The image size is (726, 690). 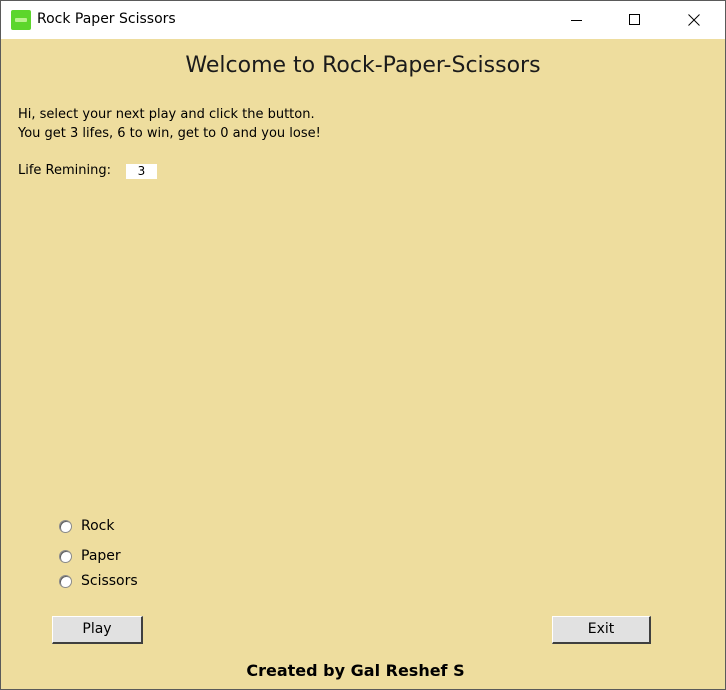 I want to click on life-remaining-value: 3, so click(x=141, y=171).